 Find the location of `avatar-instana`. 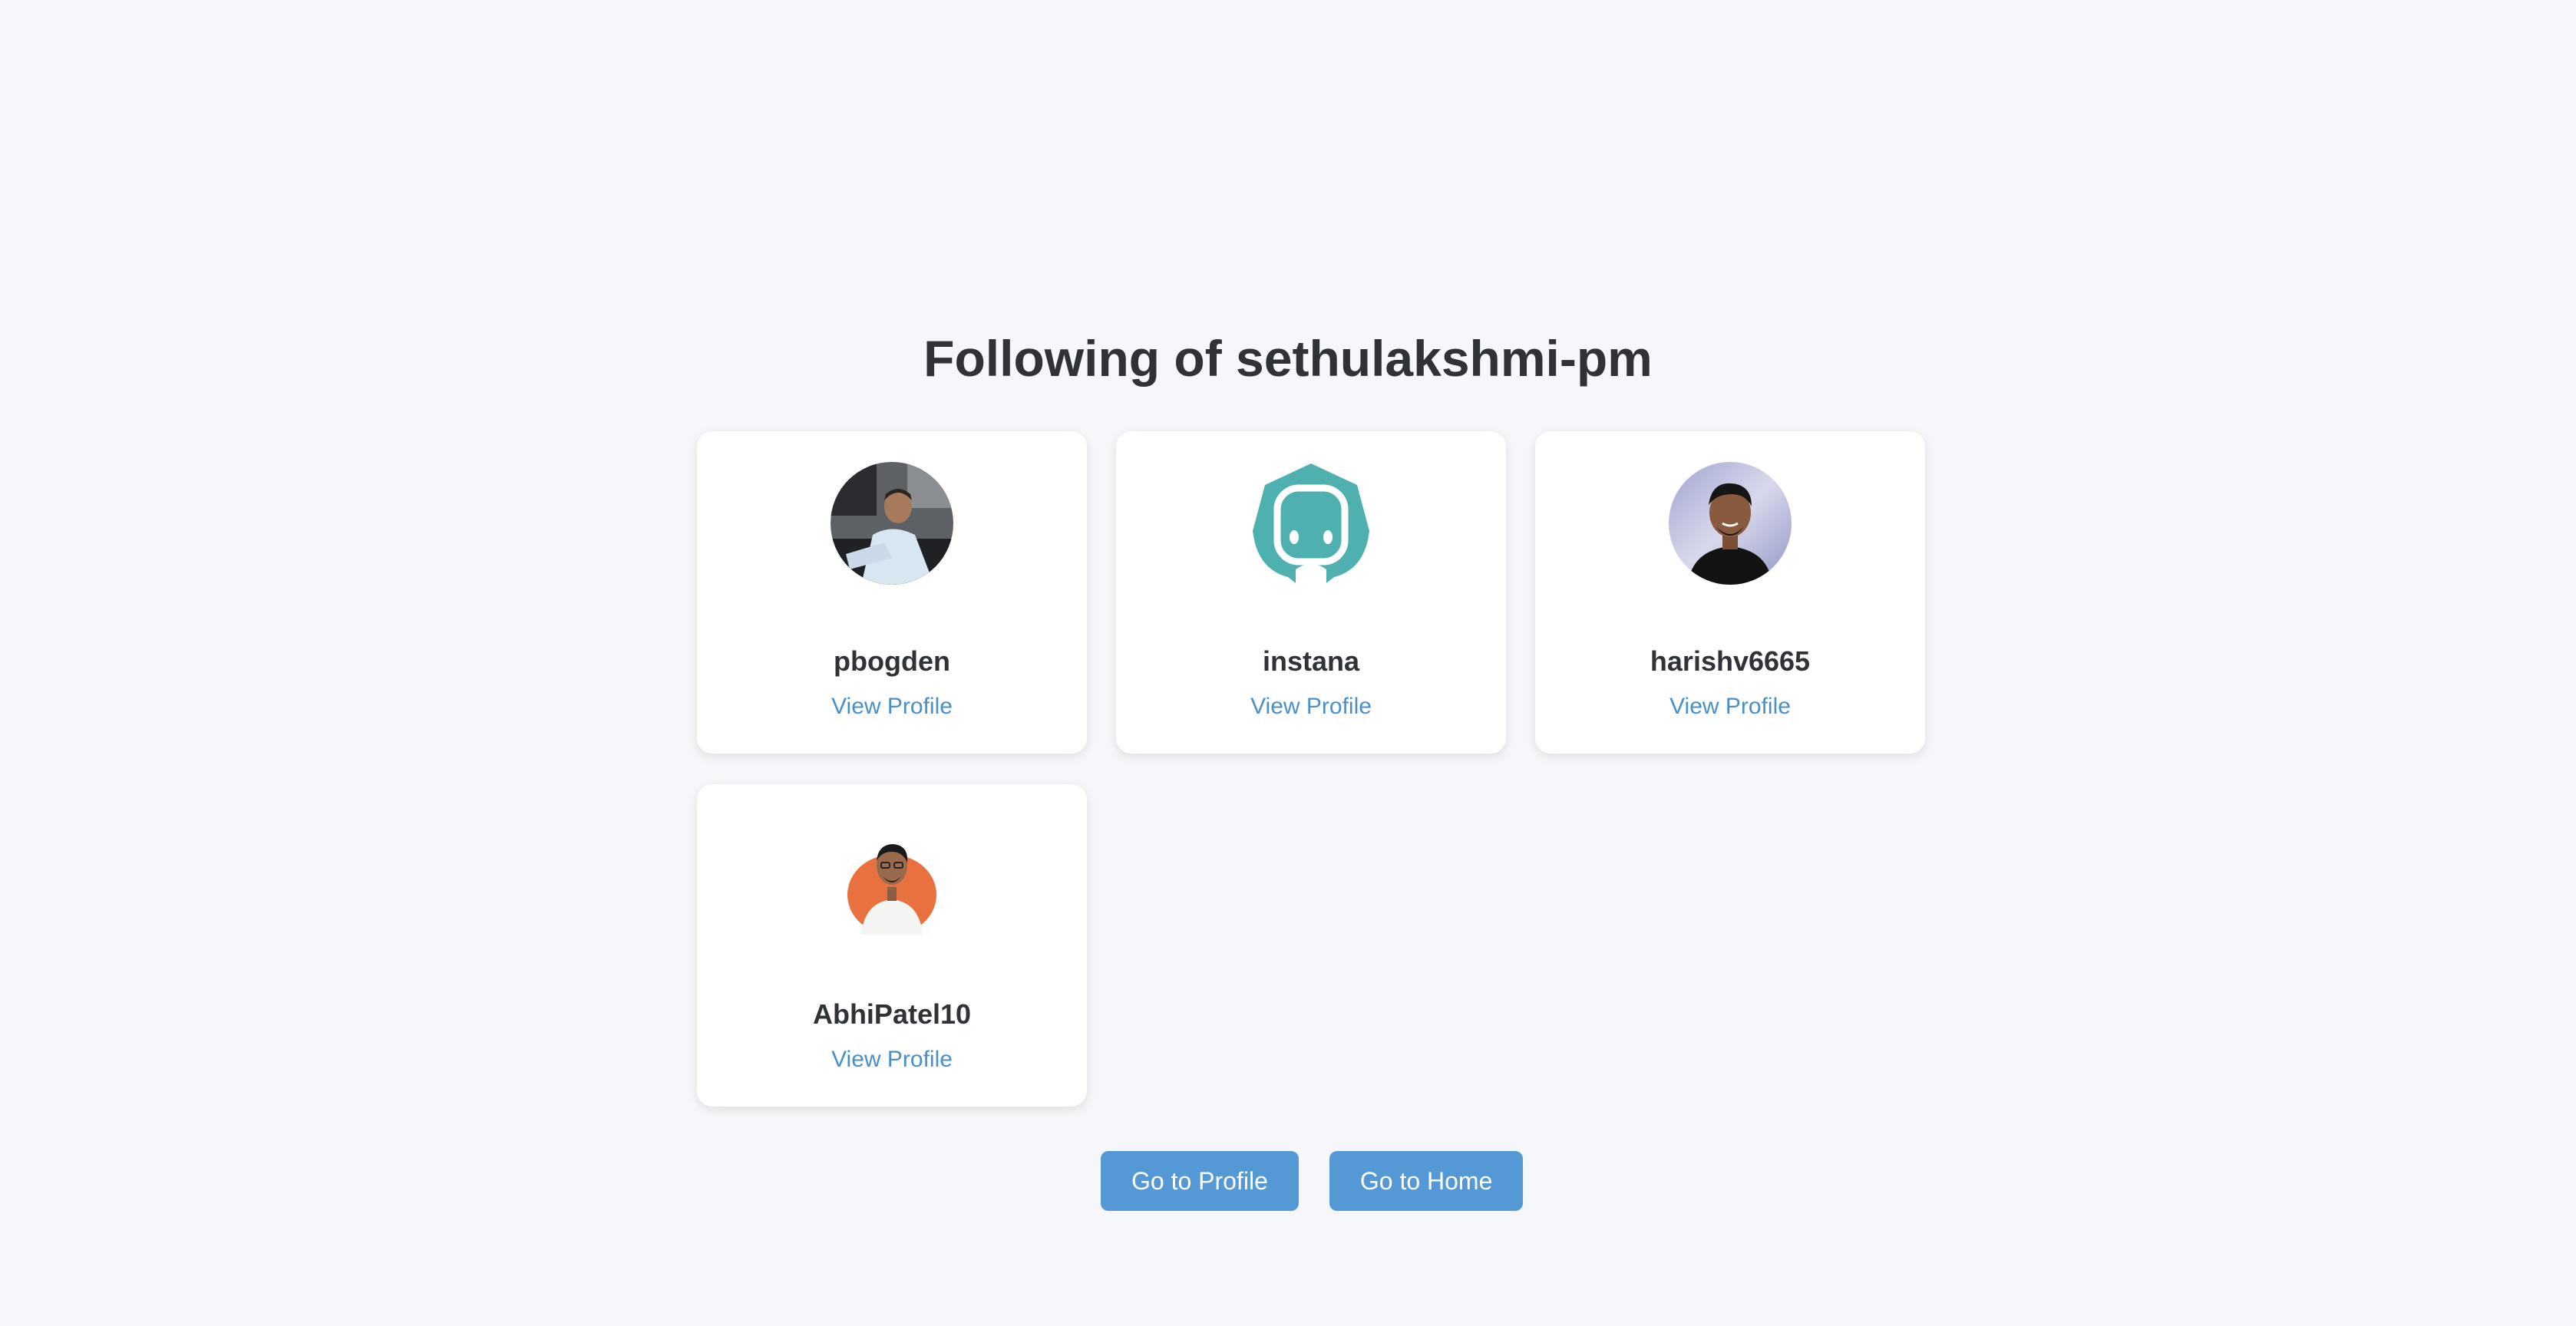

avatar-instana is located at coordinates (1311, 523).